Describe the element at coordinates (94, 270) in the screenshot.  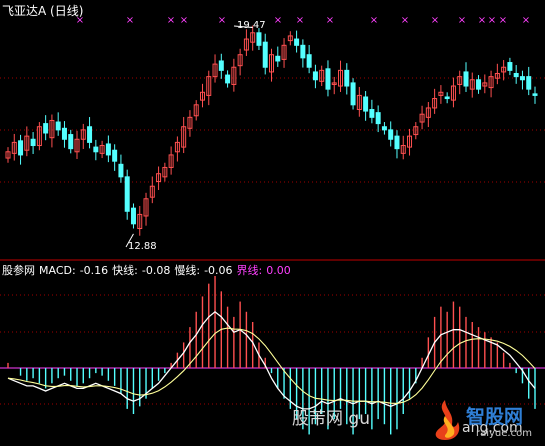
I see `macd-value: -0.16` at that location.